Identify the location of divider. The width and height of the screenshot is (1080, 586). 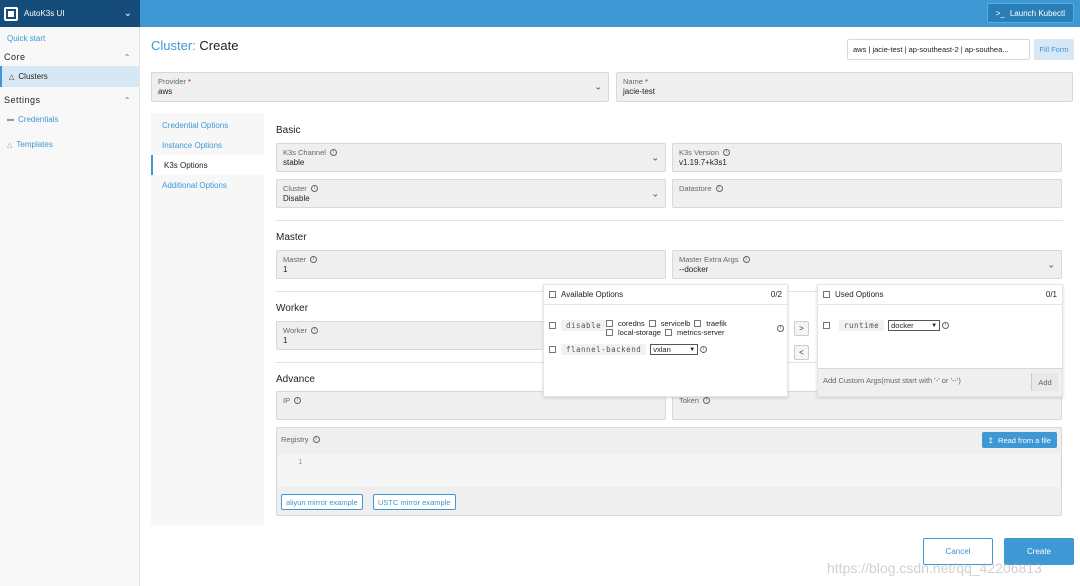
(669, 220).